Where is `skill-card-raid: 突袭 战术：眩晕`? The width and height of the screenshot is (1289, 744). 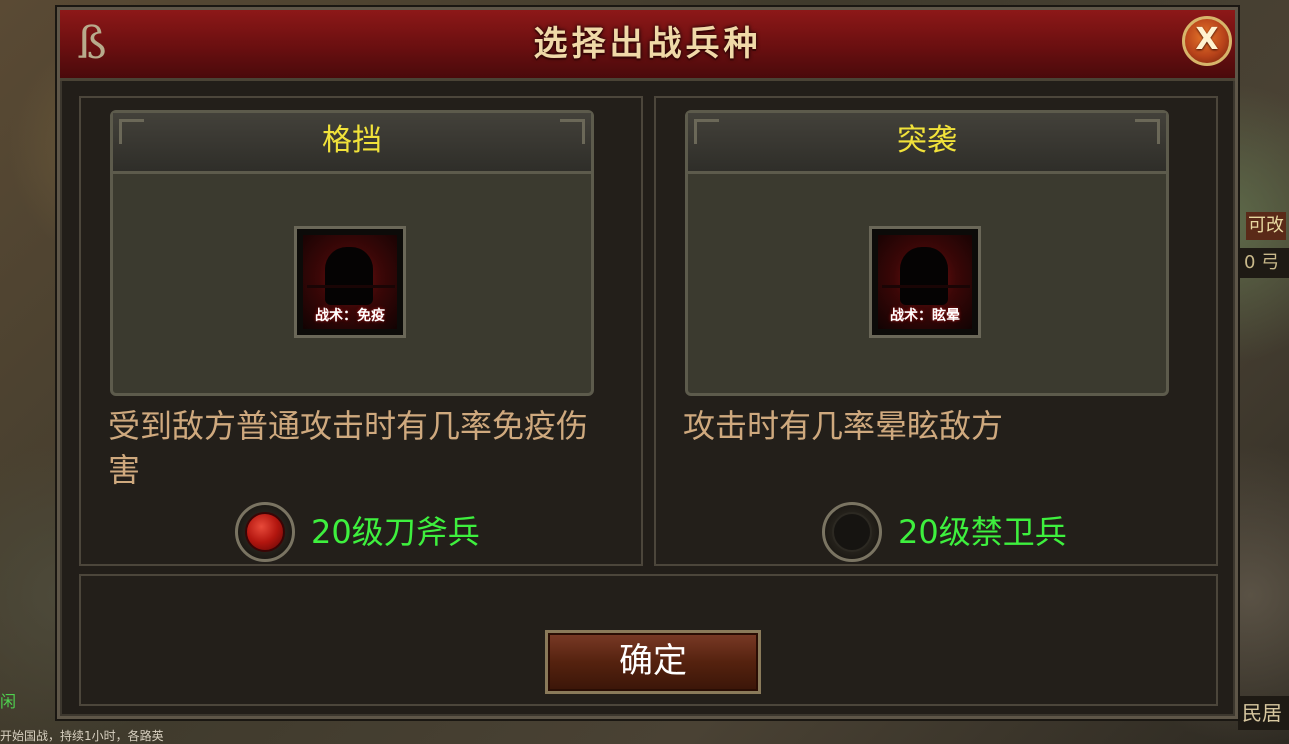
skill-card-raid: 突袭 战术：眩晕 is located at coordinates (927, 253).